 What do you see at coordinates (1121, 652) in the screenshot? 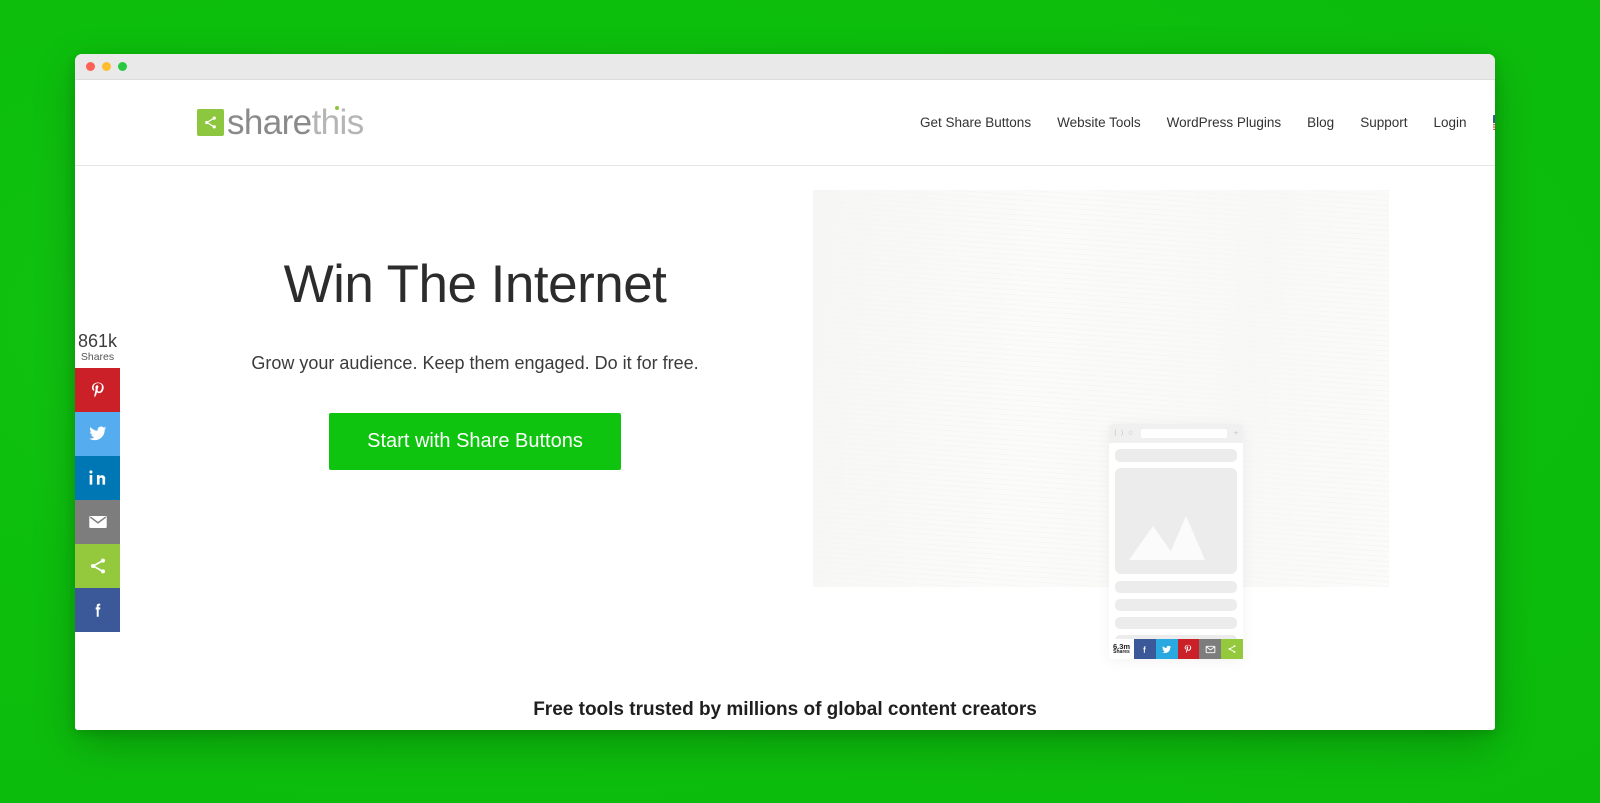
I see `mockup-share-count-label: Shares` at bounding box center [1121, 652].